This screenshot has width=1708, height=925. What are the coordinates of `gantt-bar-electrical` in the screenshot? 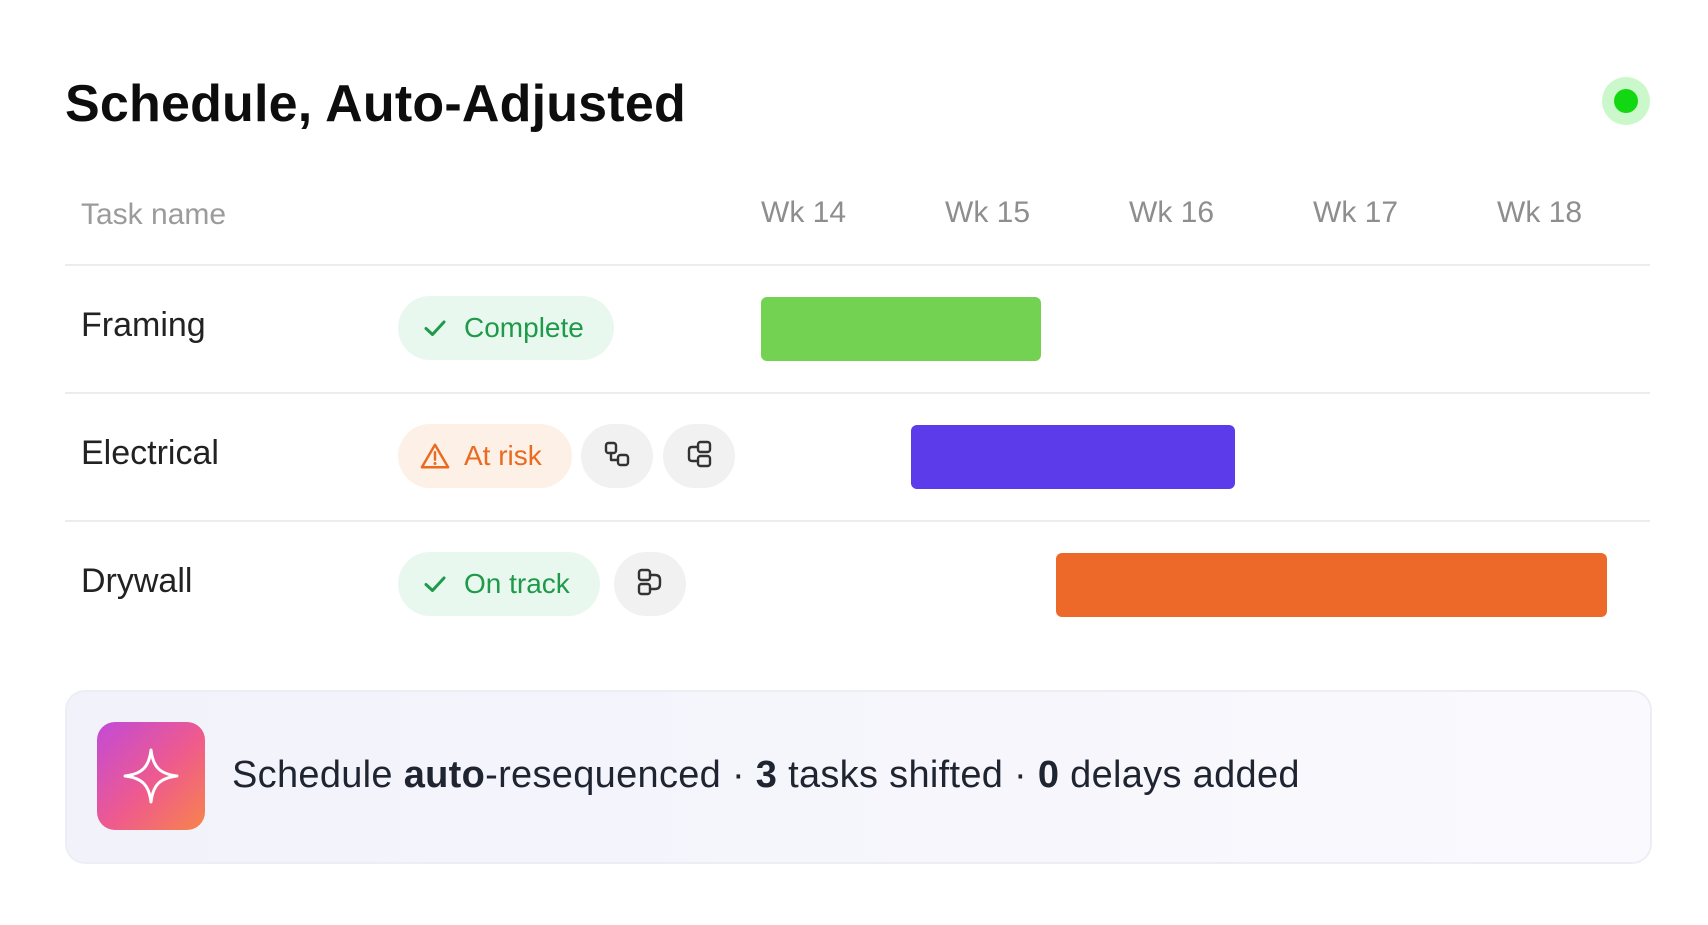 It's located at (1073, 457).